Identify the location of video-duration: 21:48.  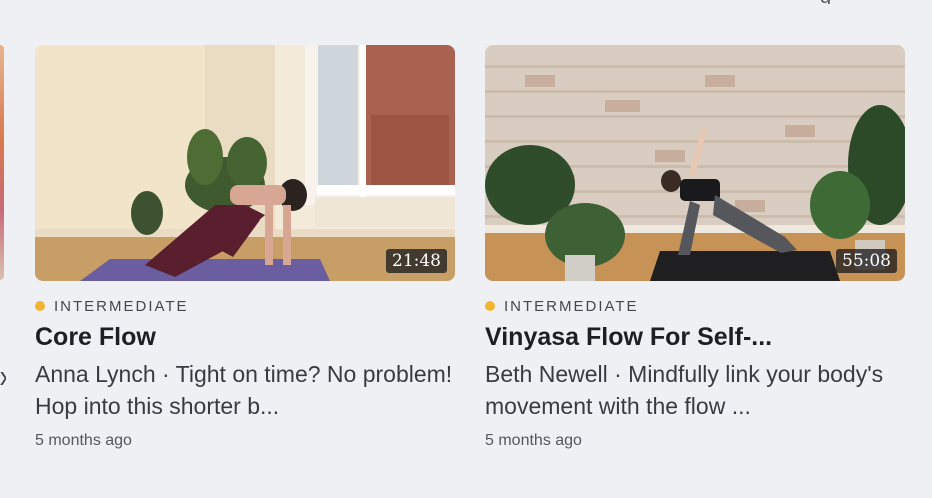
(416, 261).